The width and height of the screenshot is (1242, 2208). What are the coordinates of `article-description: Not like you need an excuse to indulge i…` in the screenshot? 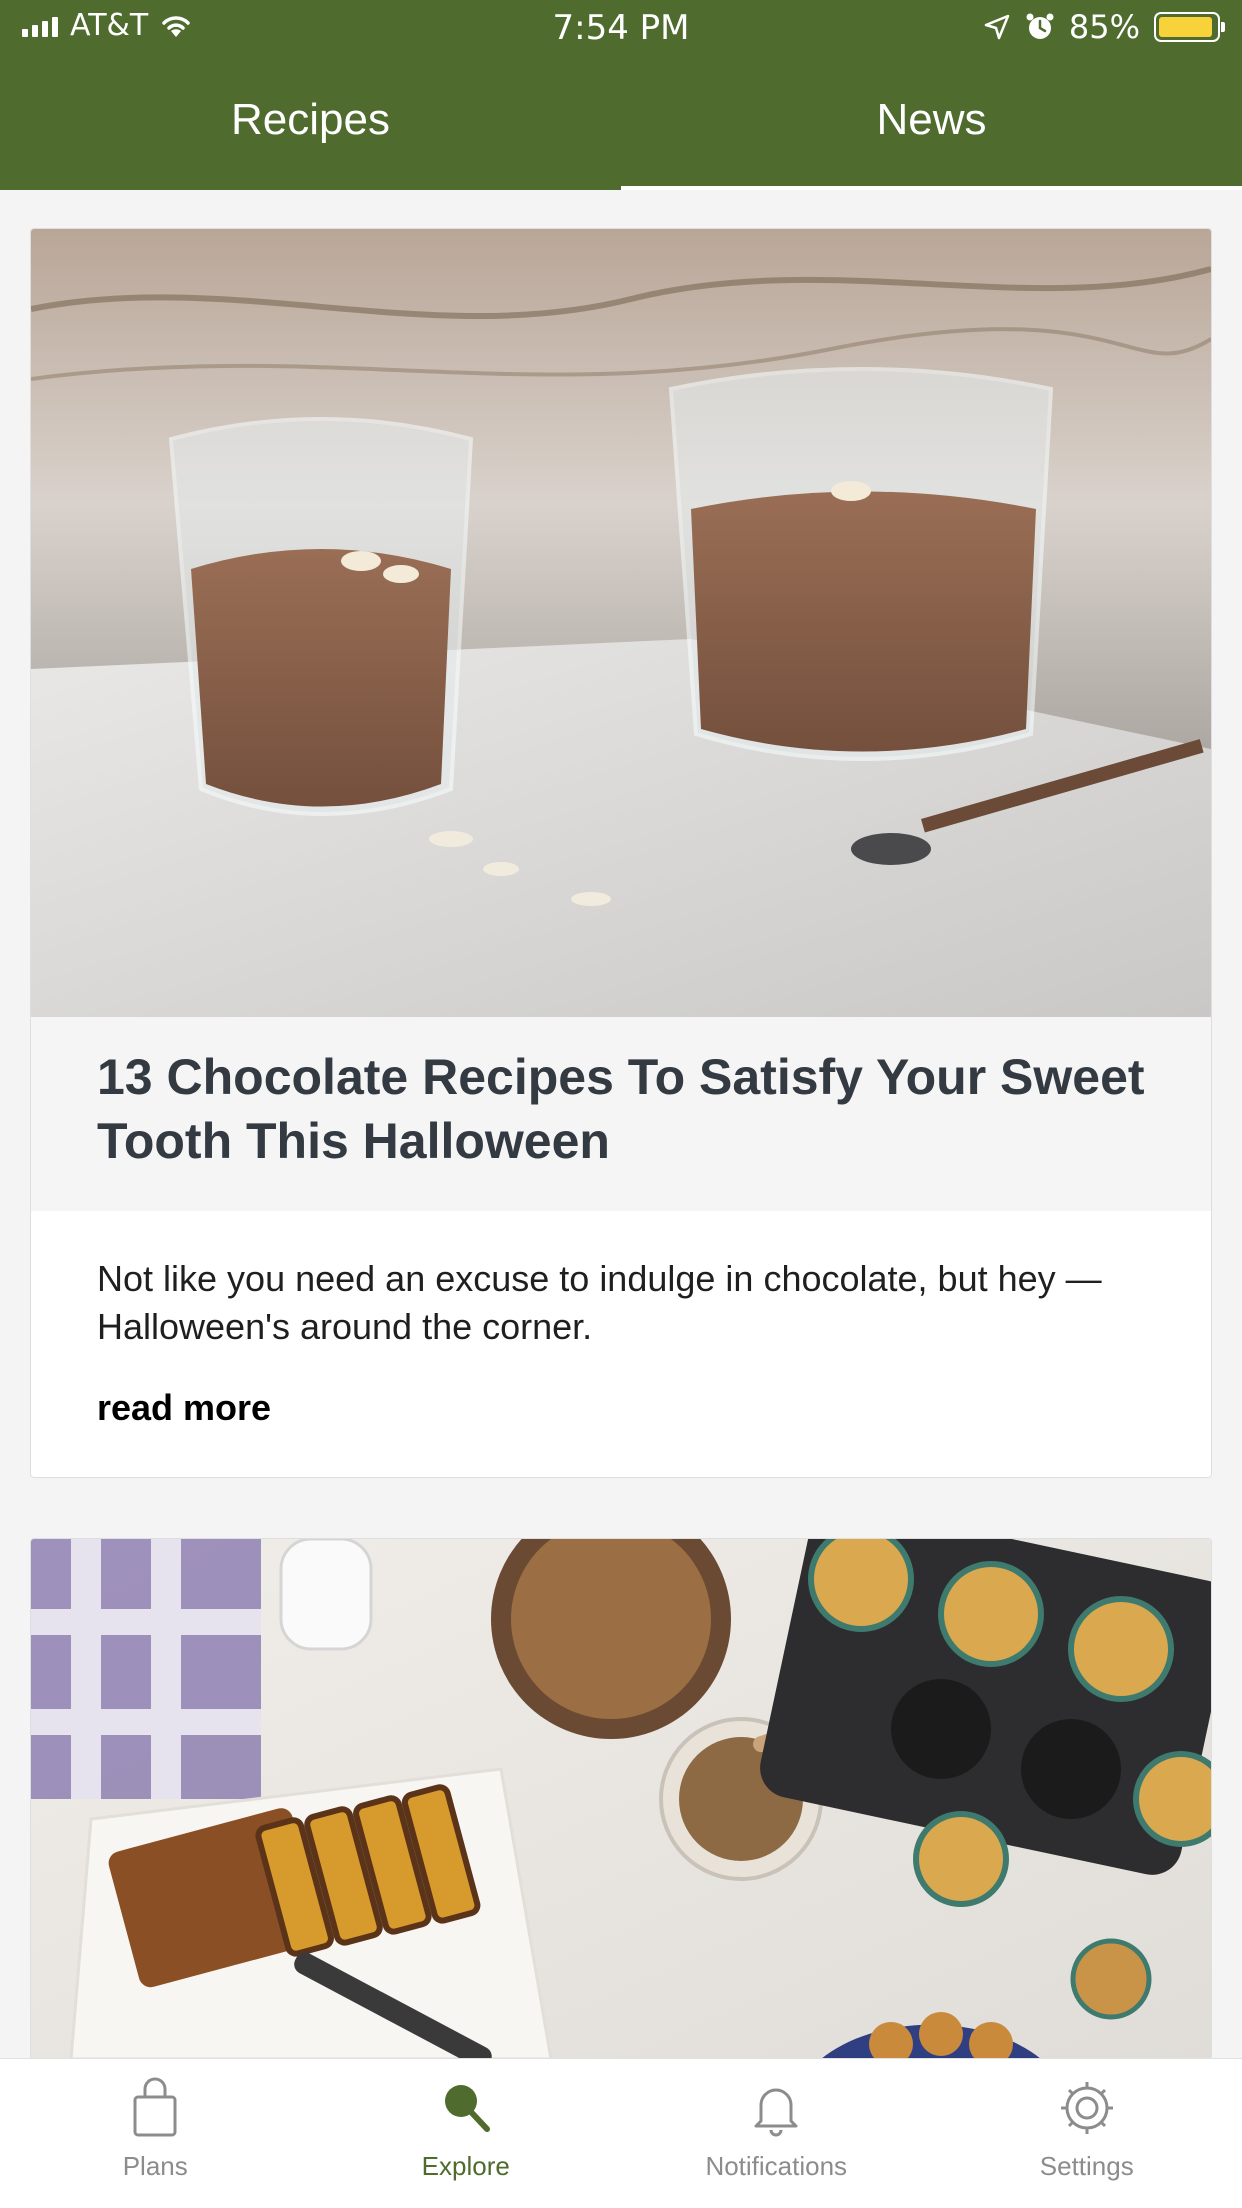 It's located at (599, 1302).